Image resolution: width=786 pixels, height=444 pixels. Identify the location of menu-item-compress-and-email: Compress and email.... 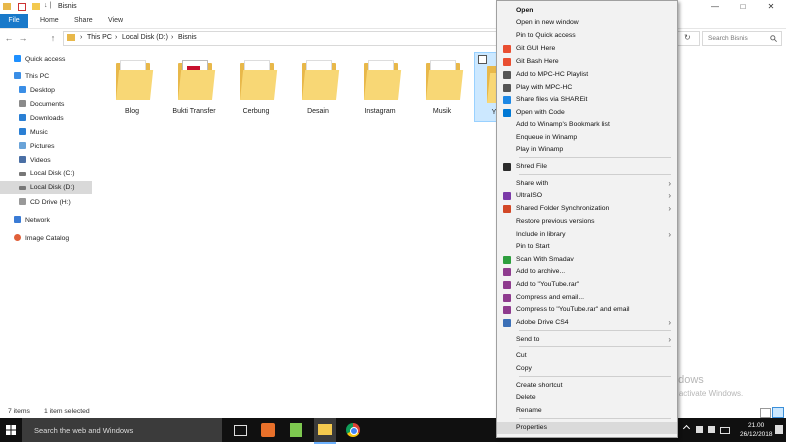
(587, 298).